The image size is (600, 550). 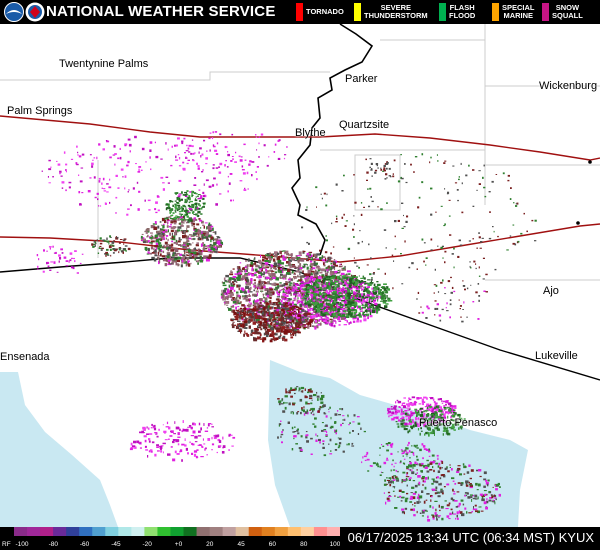 I want to click on legend-severe-thunderstorm: SEVERE THUNDERSTORM, so click(x=395, y=12).